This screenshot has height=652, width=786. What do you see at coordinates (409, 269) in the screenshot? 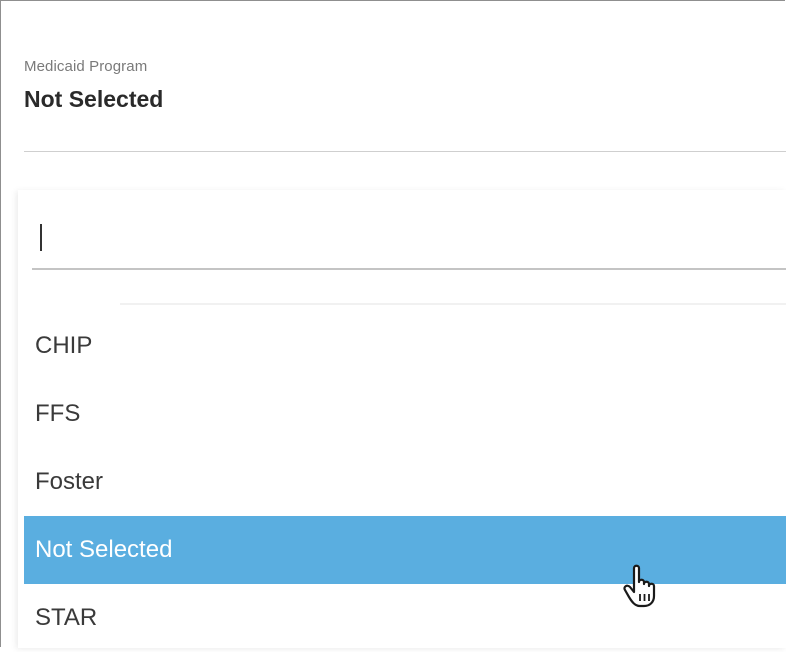
I see `search-underline` at bounding box center [409, 269].